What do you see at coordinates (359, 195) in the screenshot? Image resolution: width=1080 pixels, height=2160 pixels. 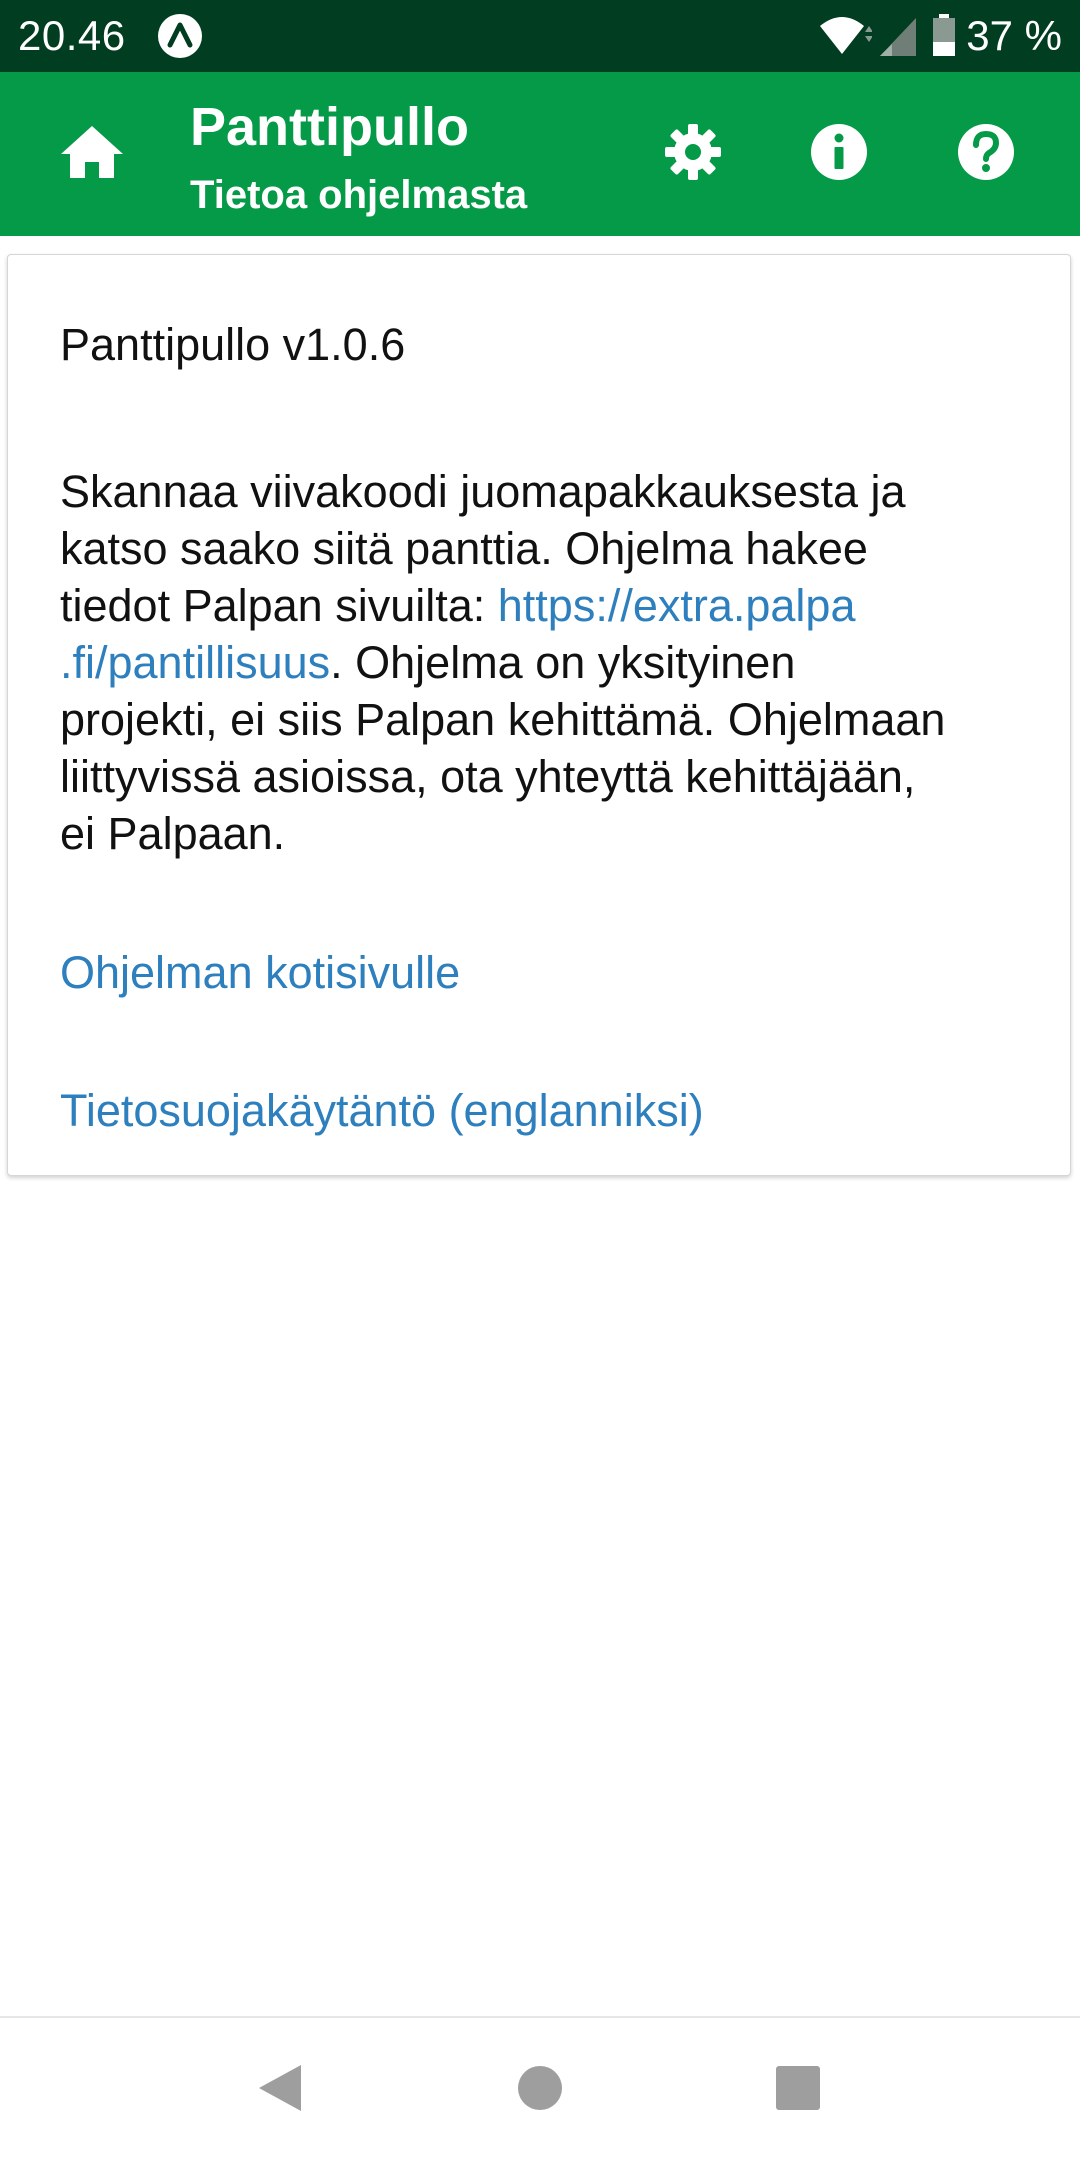 I see `app-subtitle: Tietoa ohjelmasta` at bounding box center [359, 195].